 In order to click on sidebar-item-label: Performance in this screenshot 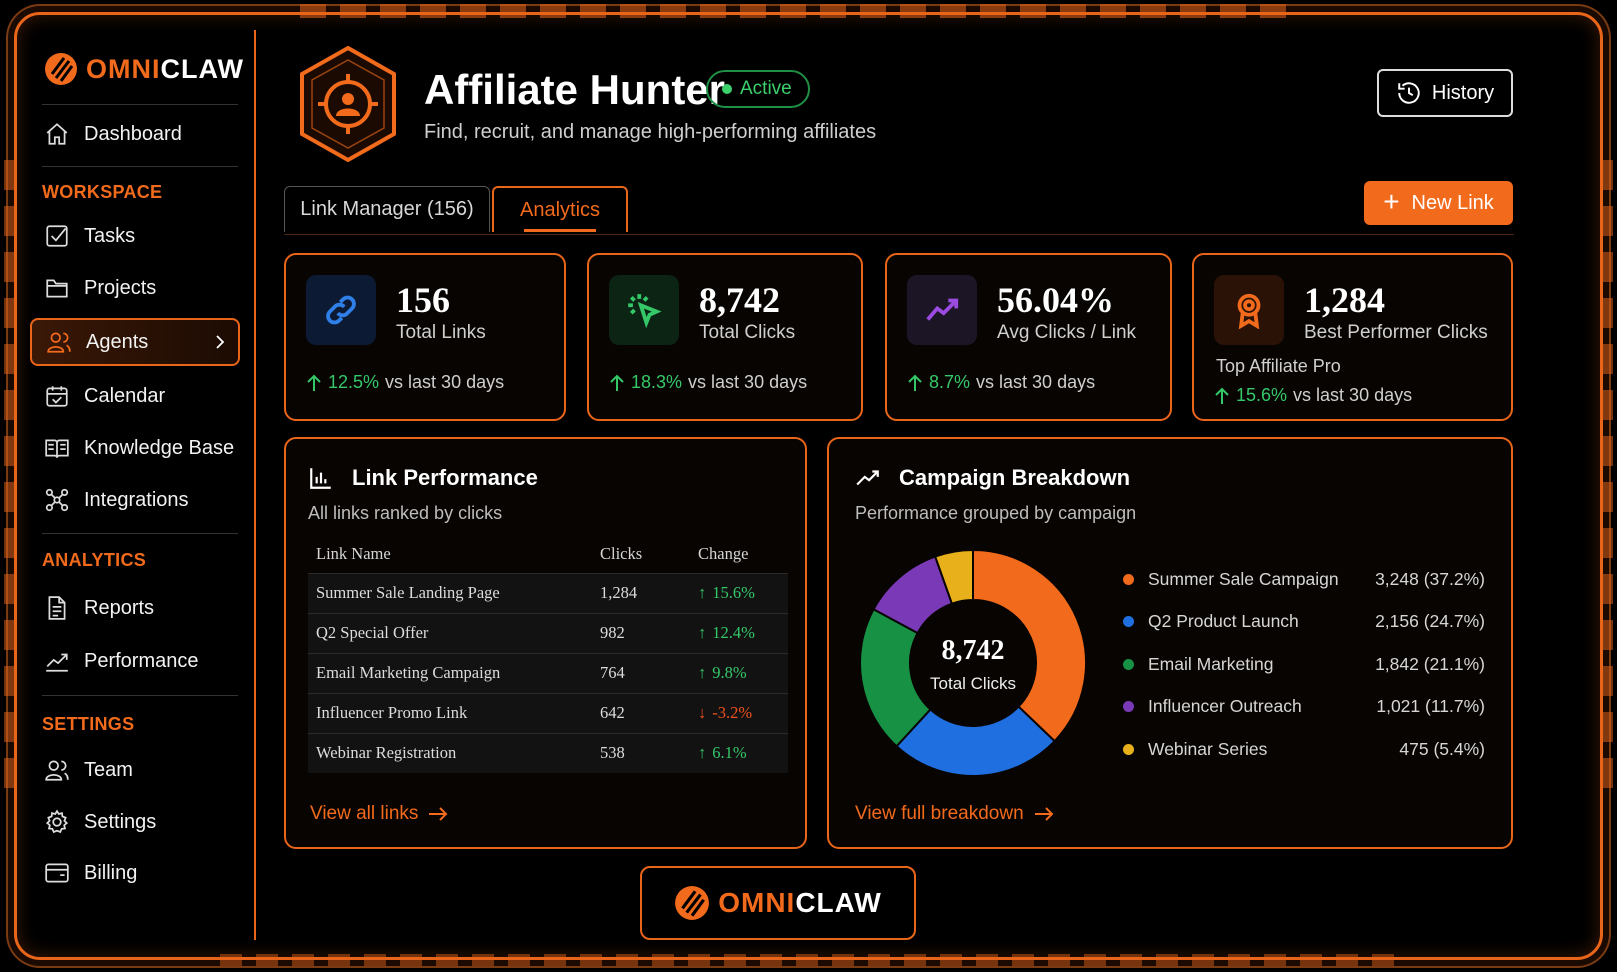, I will do `click(141, 660)`.